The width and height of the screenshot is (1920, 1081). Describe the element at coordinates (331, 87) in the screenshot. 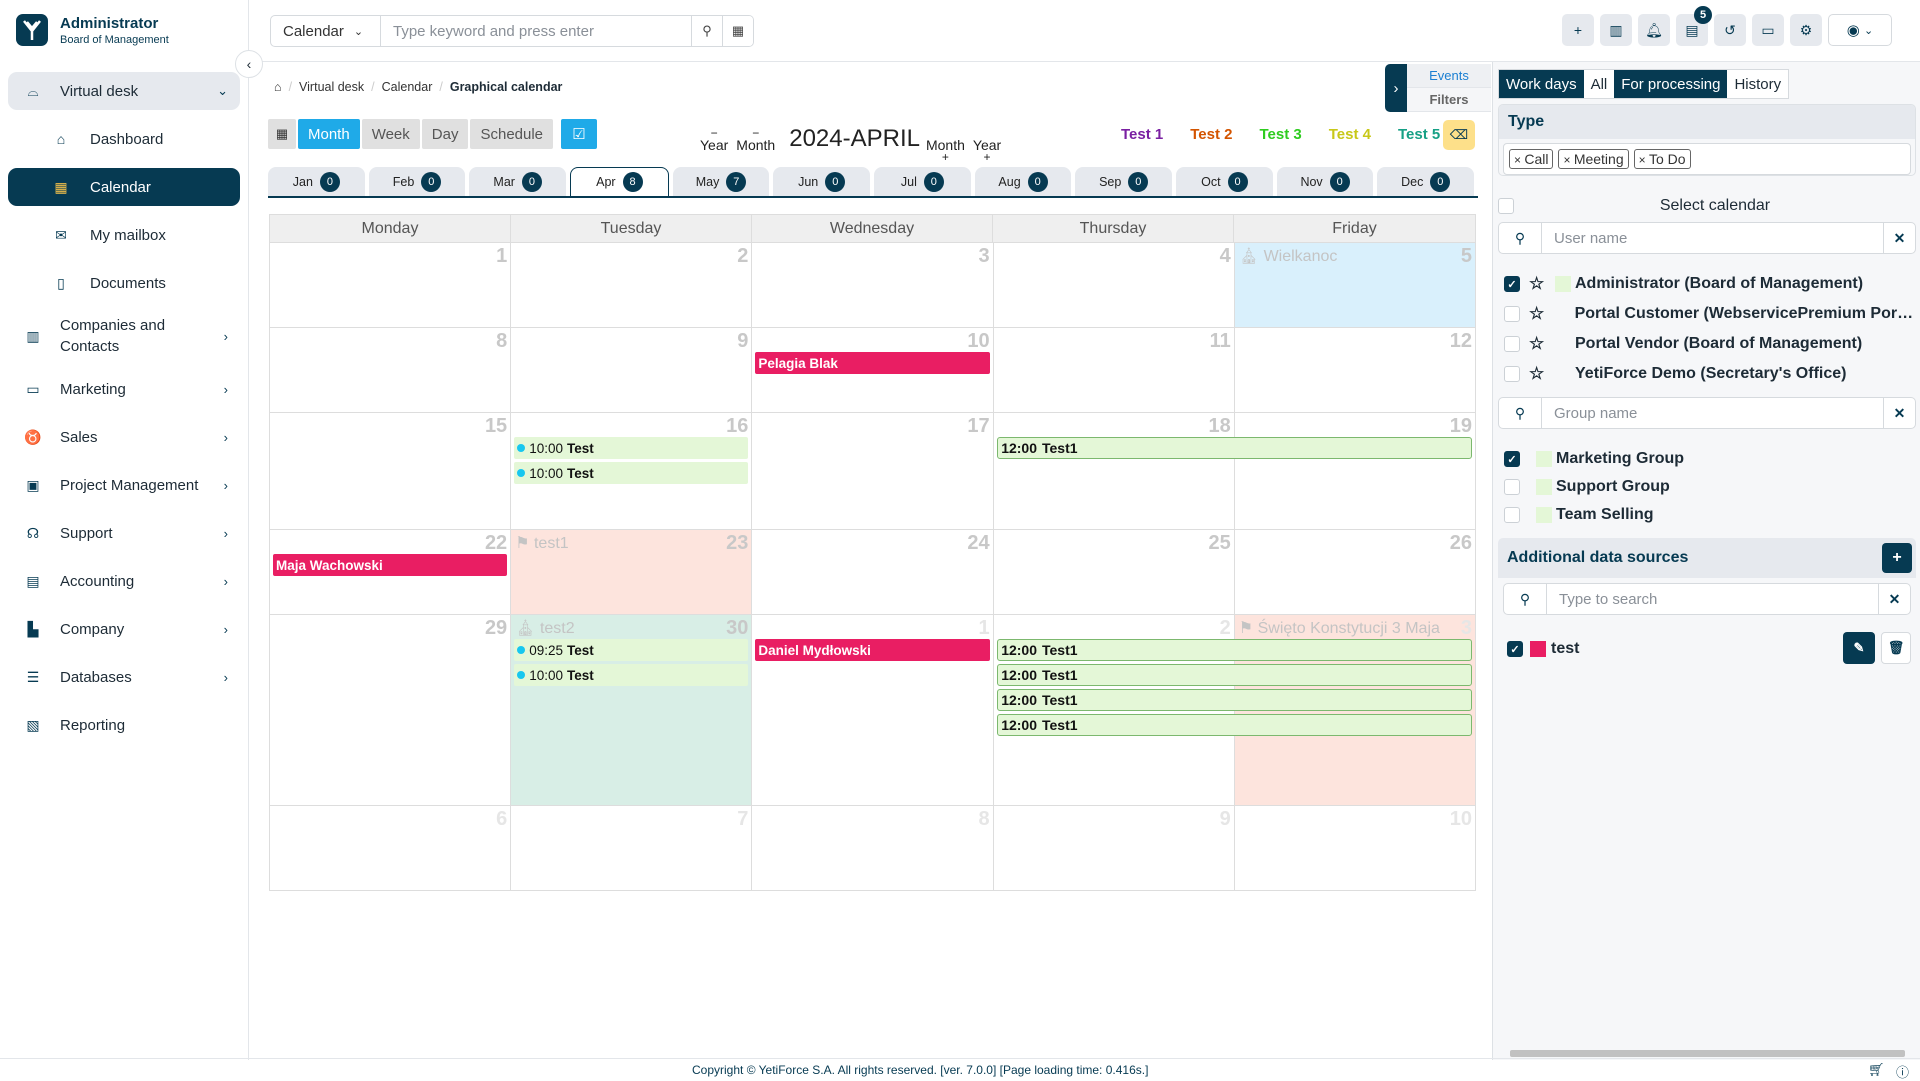

I see `breadcrumb-item: Virtual desk` at that location.